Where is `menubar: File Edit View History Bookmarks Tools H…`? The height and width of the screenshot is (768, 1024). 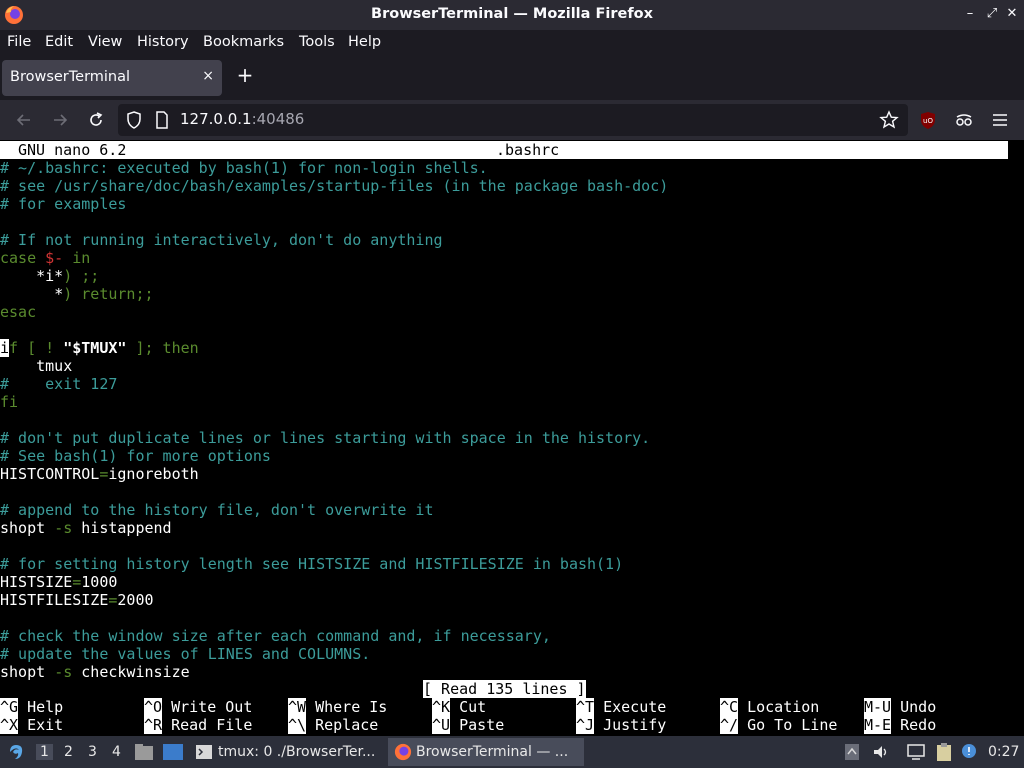
menubar: File Edit View History Bookmarks Tools H… is located at coordinates (512, 43).